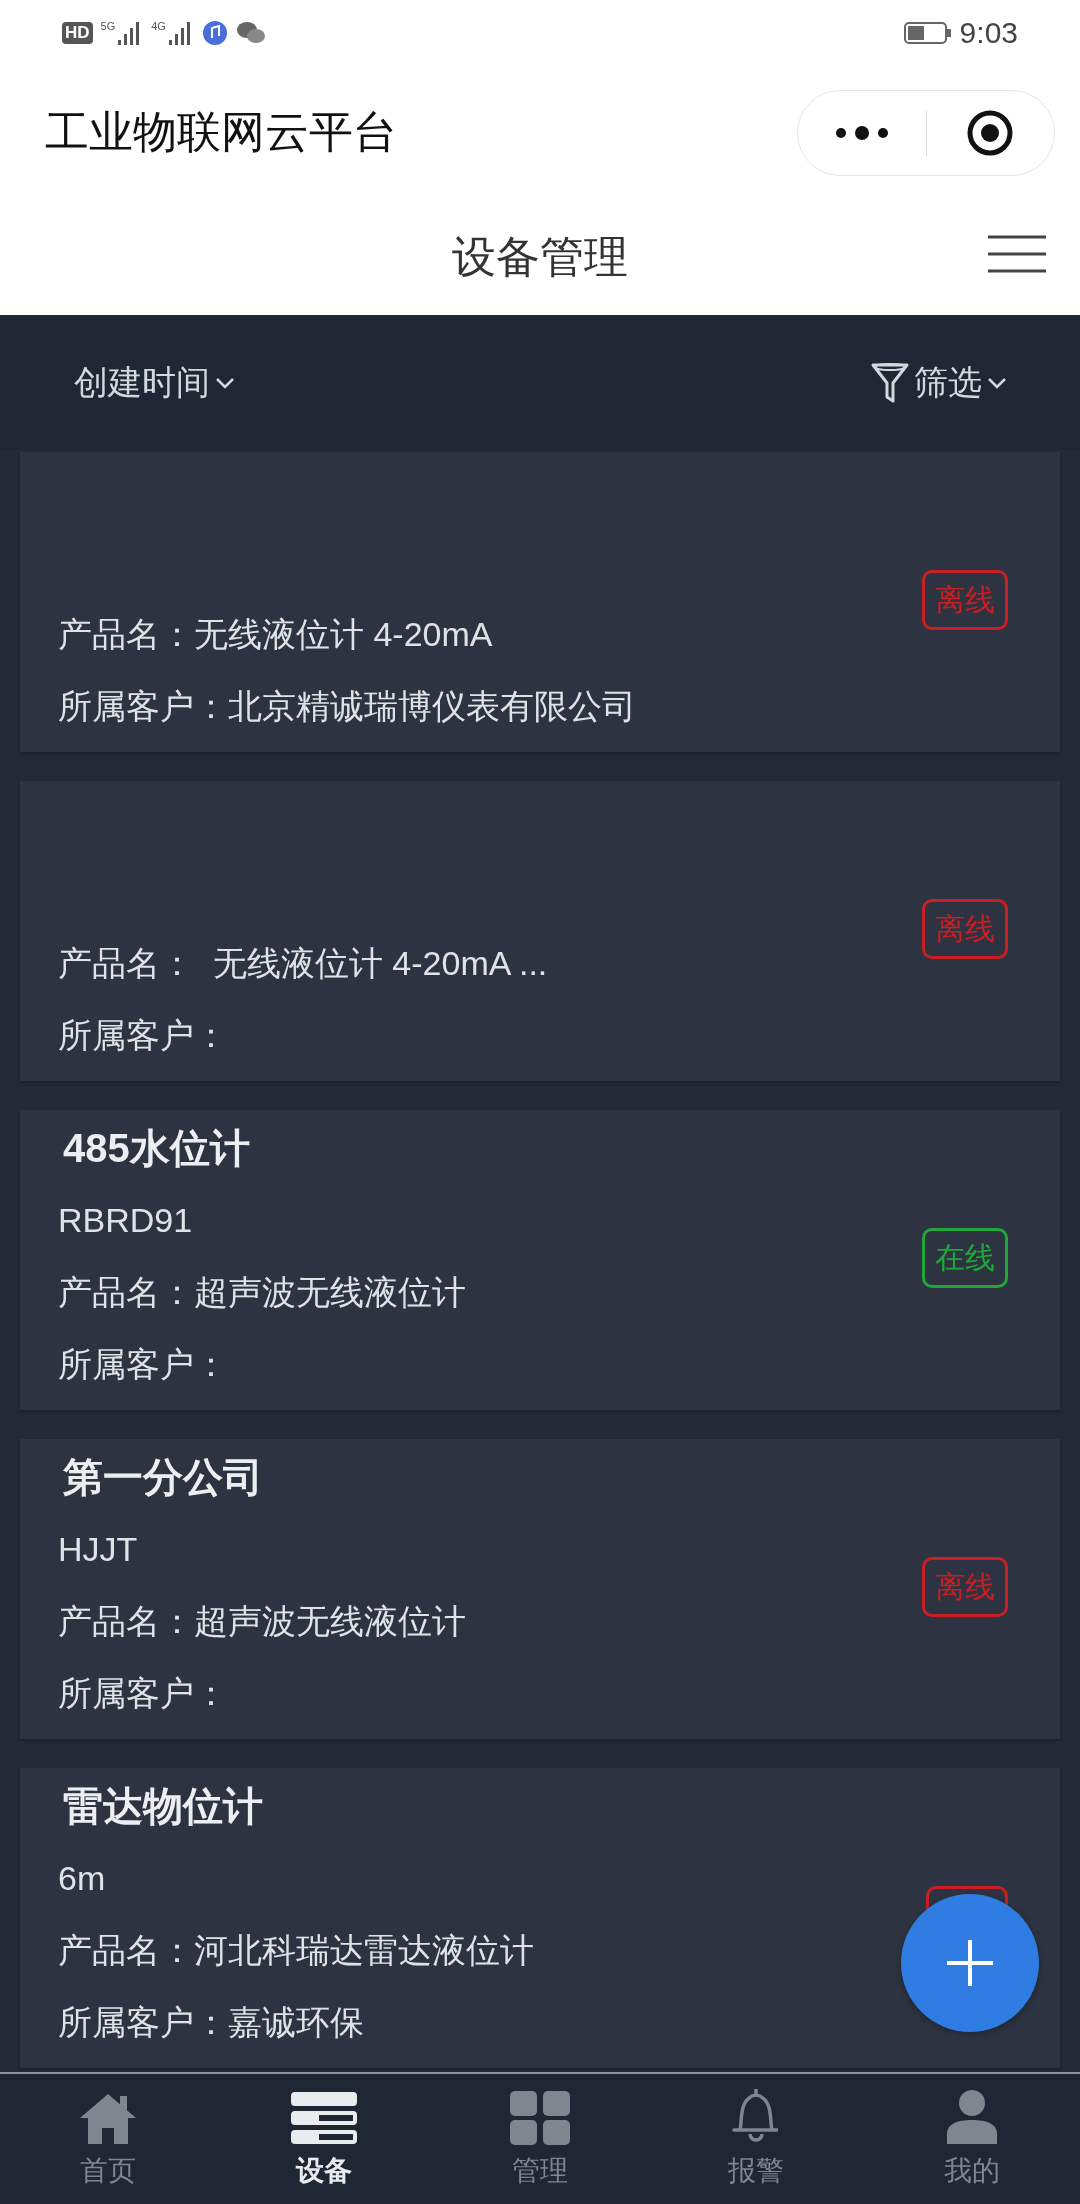 The image size is (1080, 2204). What do you see at coordinates (77, 32) in the screenshot?
I see `hd-indicator: HD` at bounding box center [77, 32].